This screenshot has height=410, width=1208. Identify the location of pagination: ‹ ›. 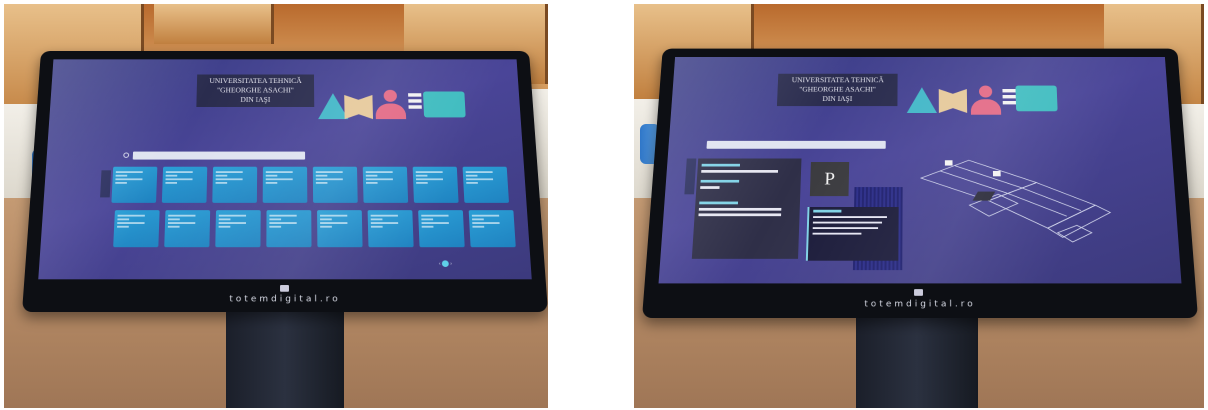
(445, 263).